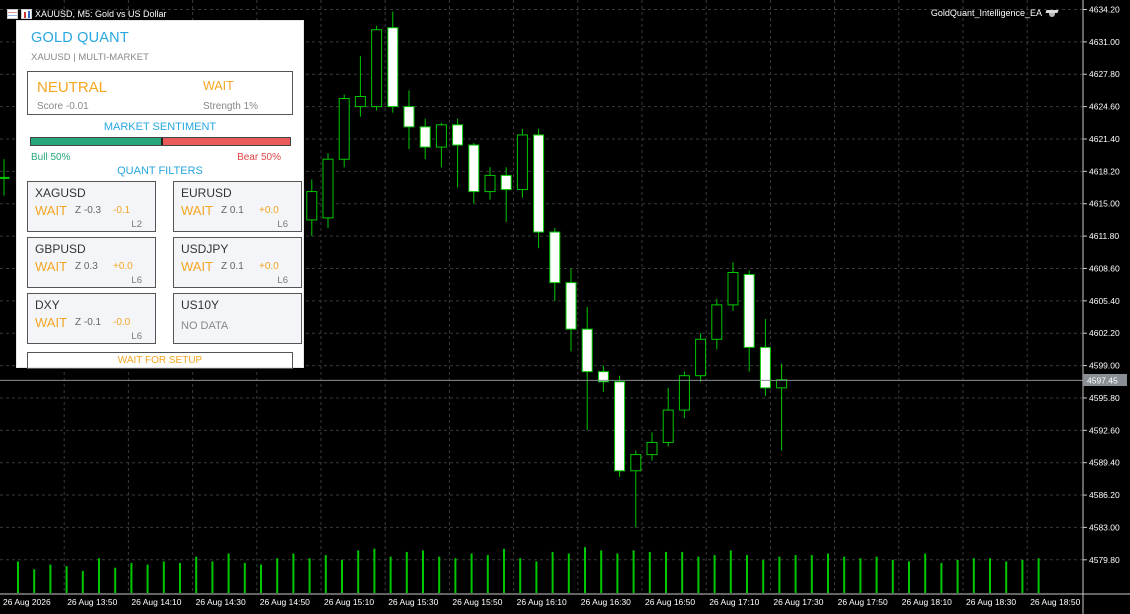  I want to click on price-tick-label: 4605.40, so click(1104, 301).